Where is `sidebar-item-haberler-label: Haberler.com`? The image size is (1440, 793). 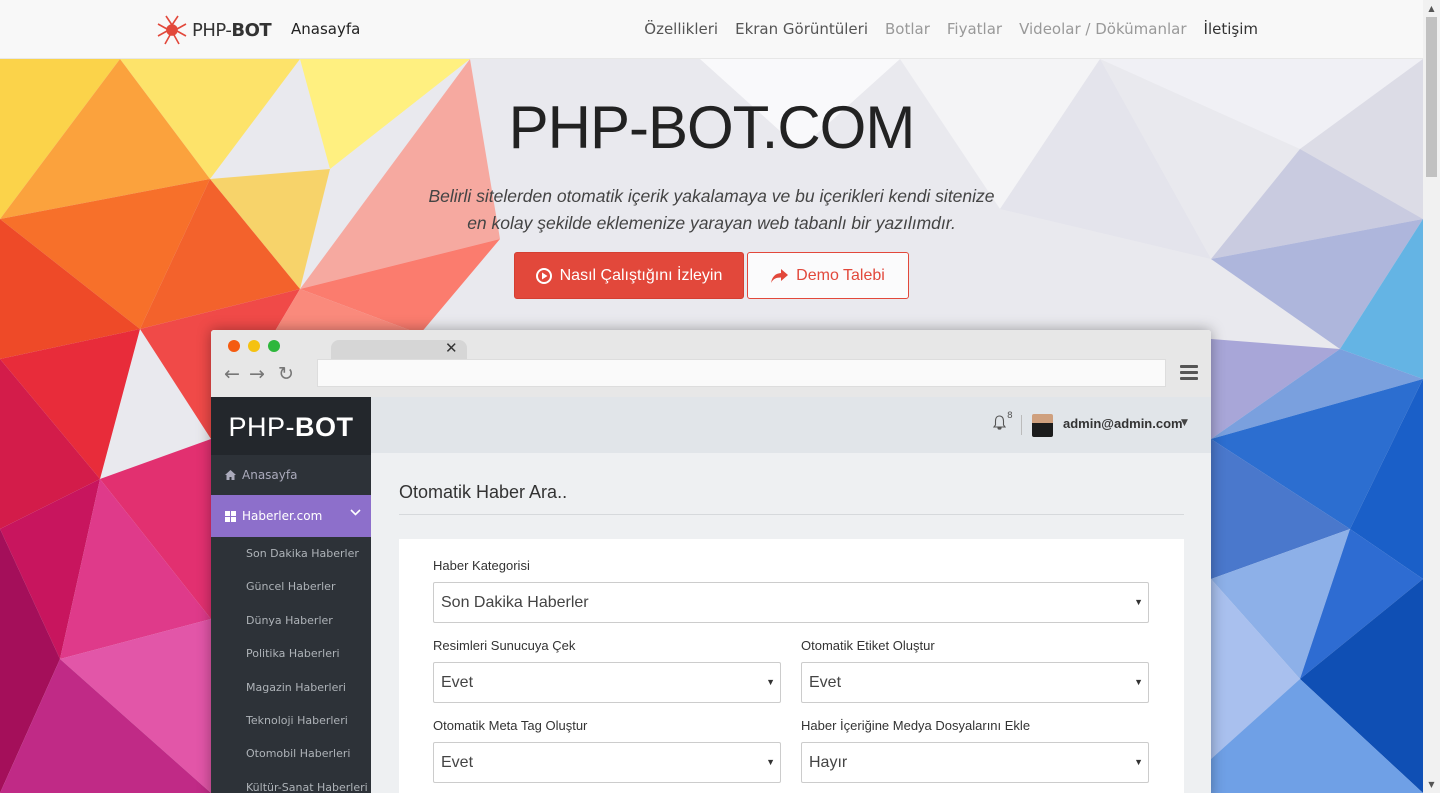 sidebar-item-haberler-label: Haberler.com is located at coordinates (282, 516).